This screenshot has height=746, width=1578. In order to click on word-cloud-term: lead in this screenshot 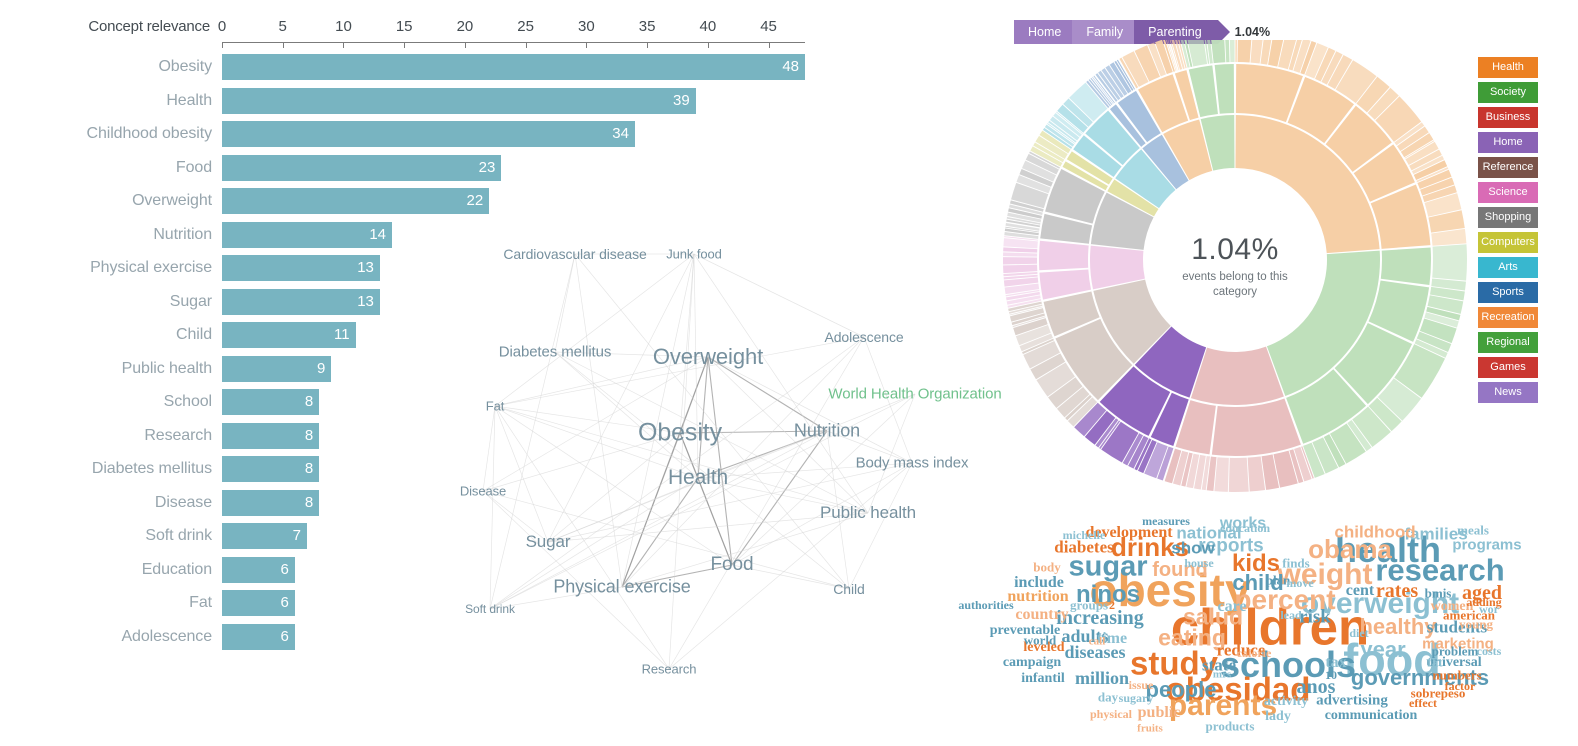, I will do `click(1290, 615)`.